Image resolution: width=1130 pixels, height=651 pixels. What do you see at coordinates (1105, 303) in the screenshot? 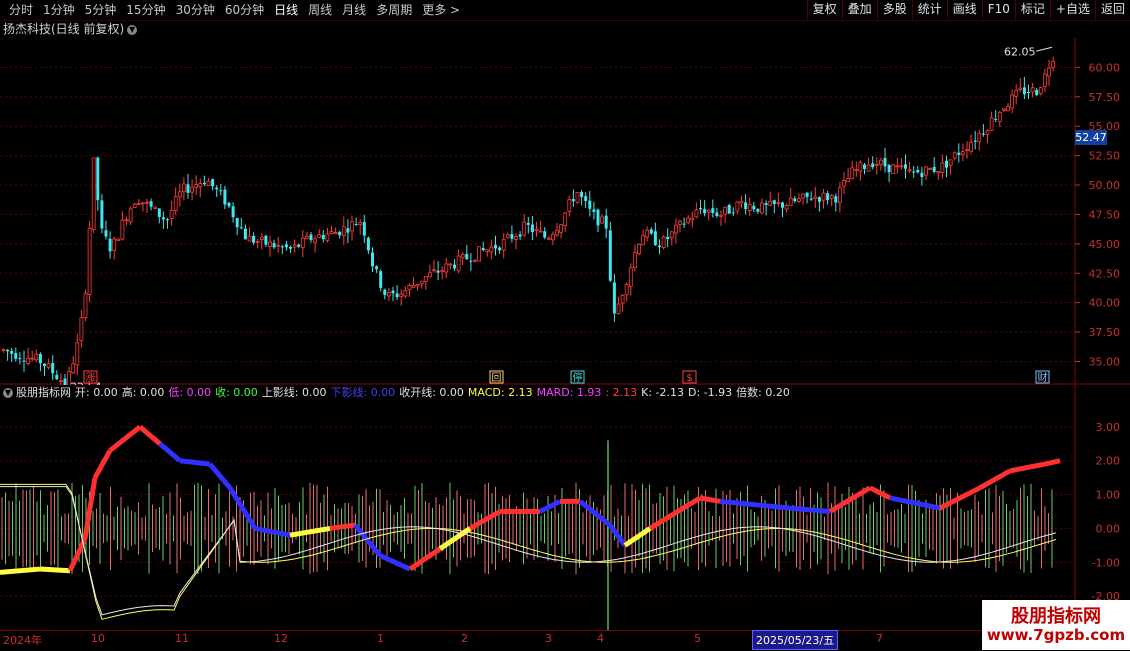
I see `price-tick-label: 40.00` at bounding box center [1105, 303].